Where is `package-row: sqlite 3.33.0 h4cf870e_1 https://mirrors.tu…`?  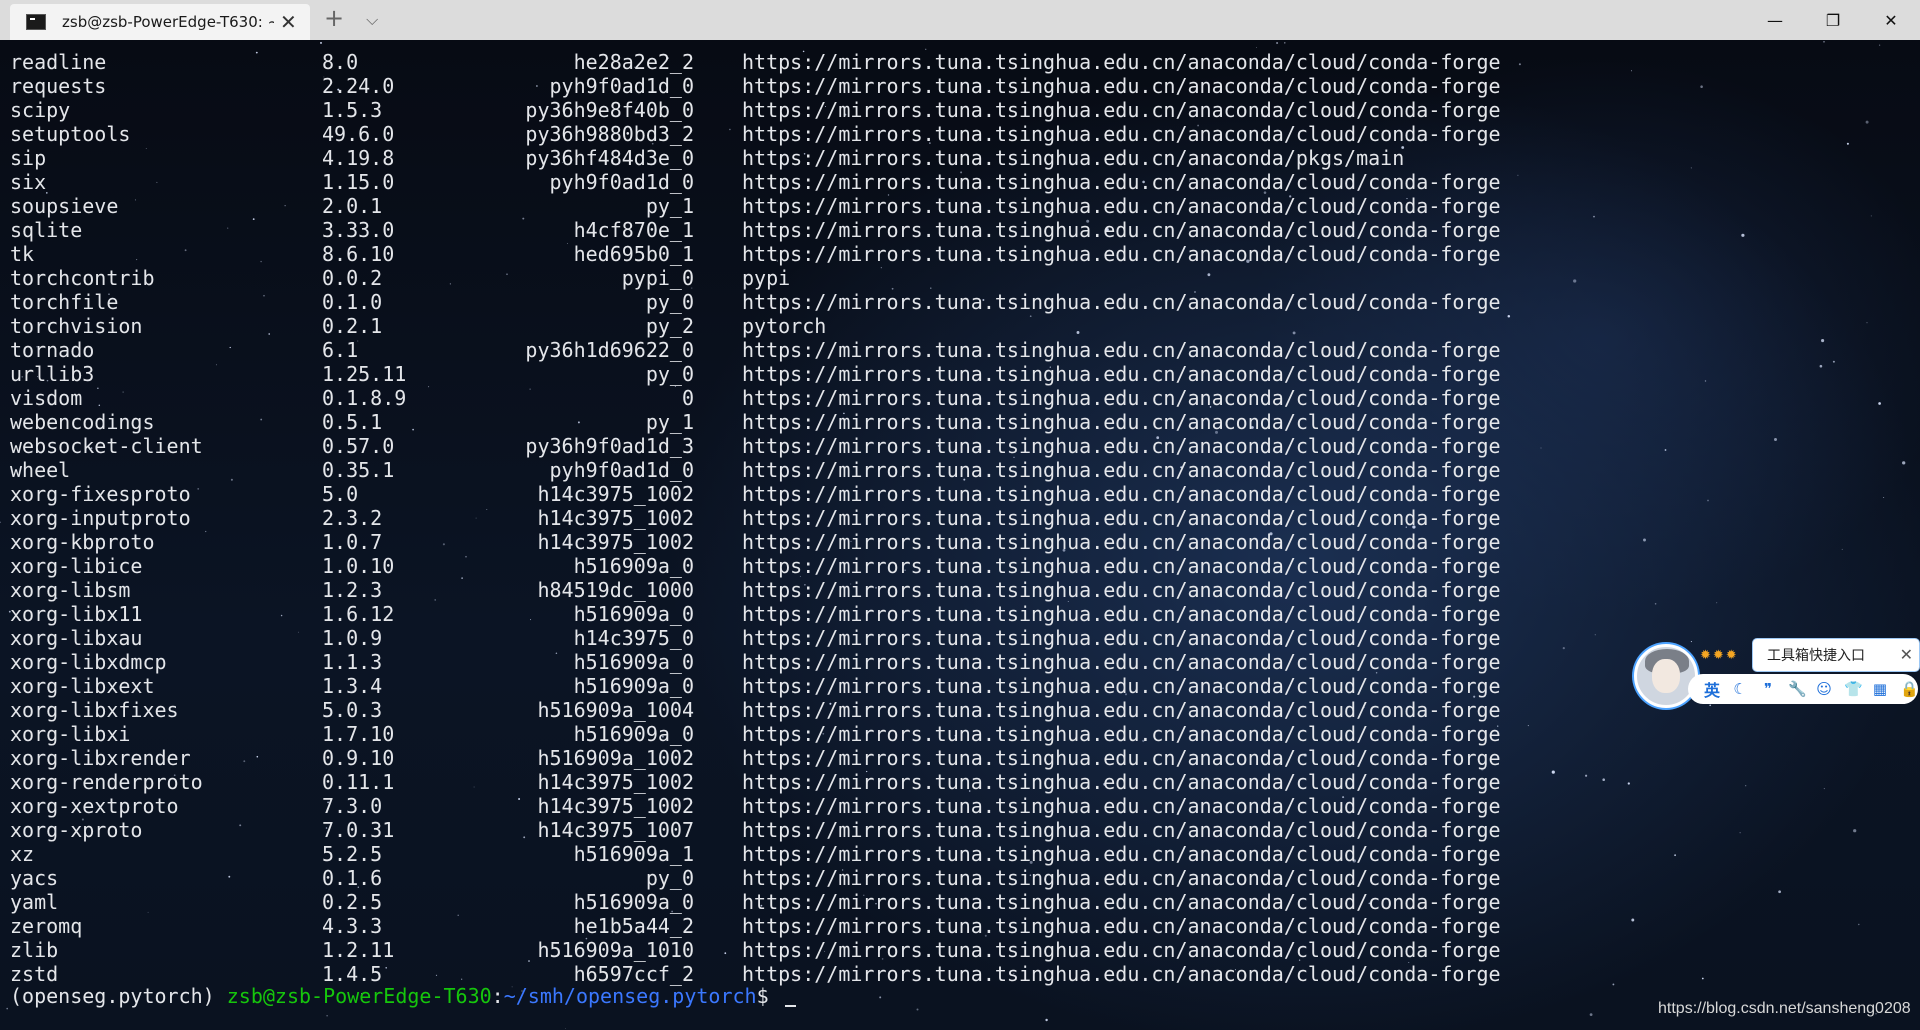
package-row: sqlite 3.33.0 h4cf870e_1 https://mirrors.tu… is located at coordinates (960, 230).